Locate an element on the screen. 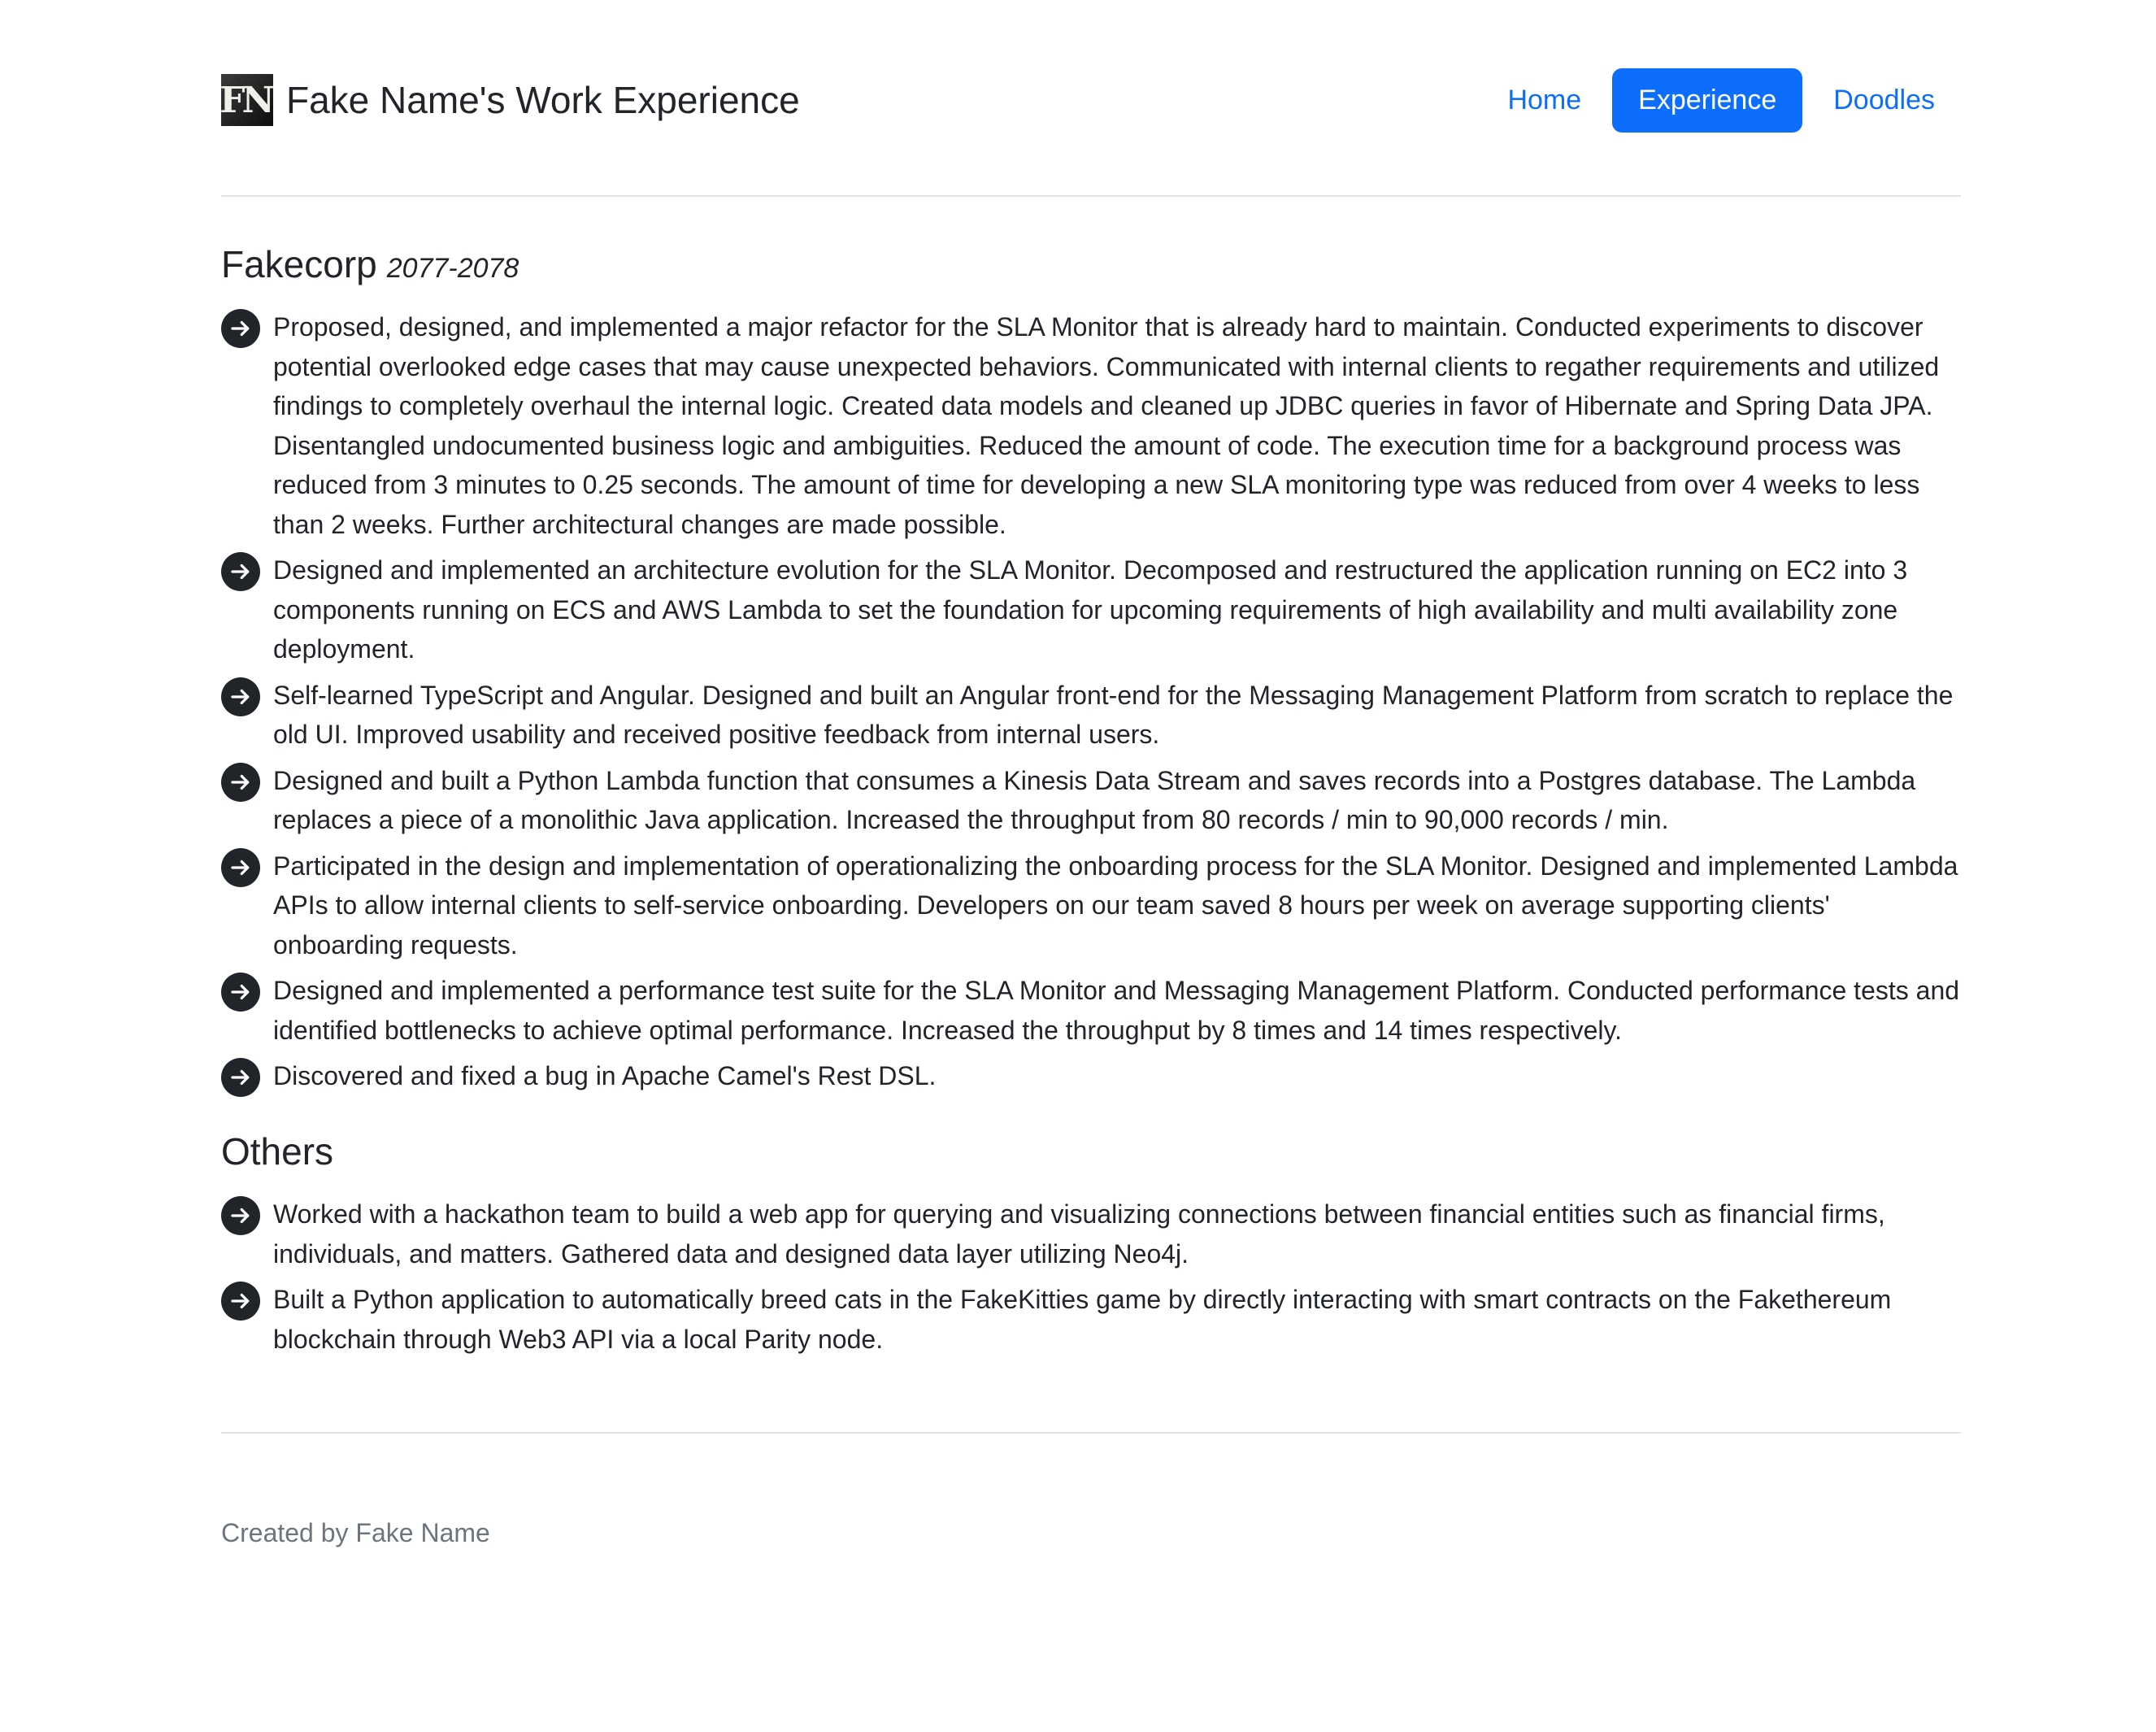  nav-experience-link: Experience is located at coordinates (1707, 100).